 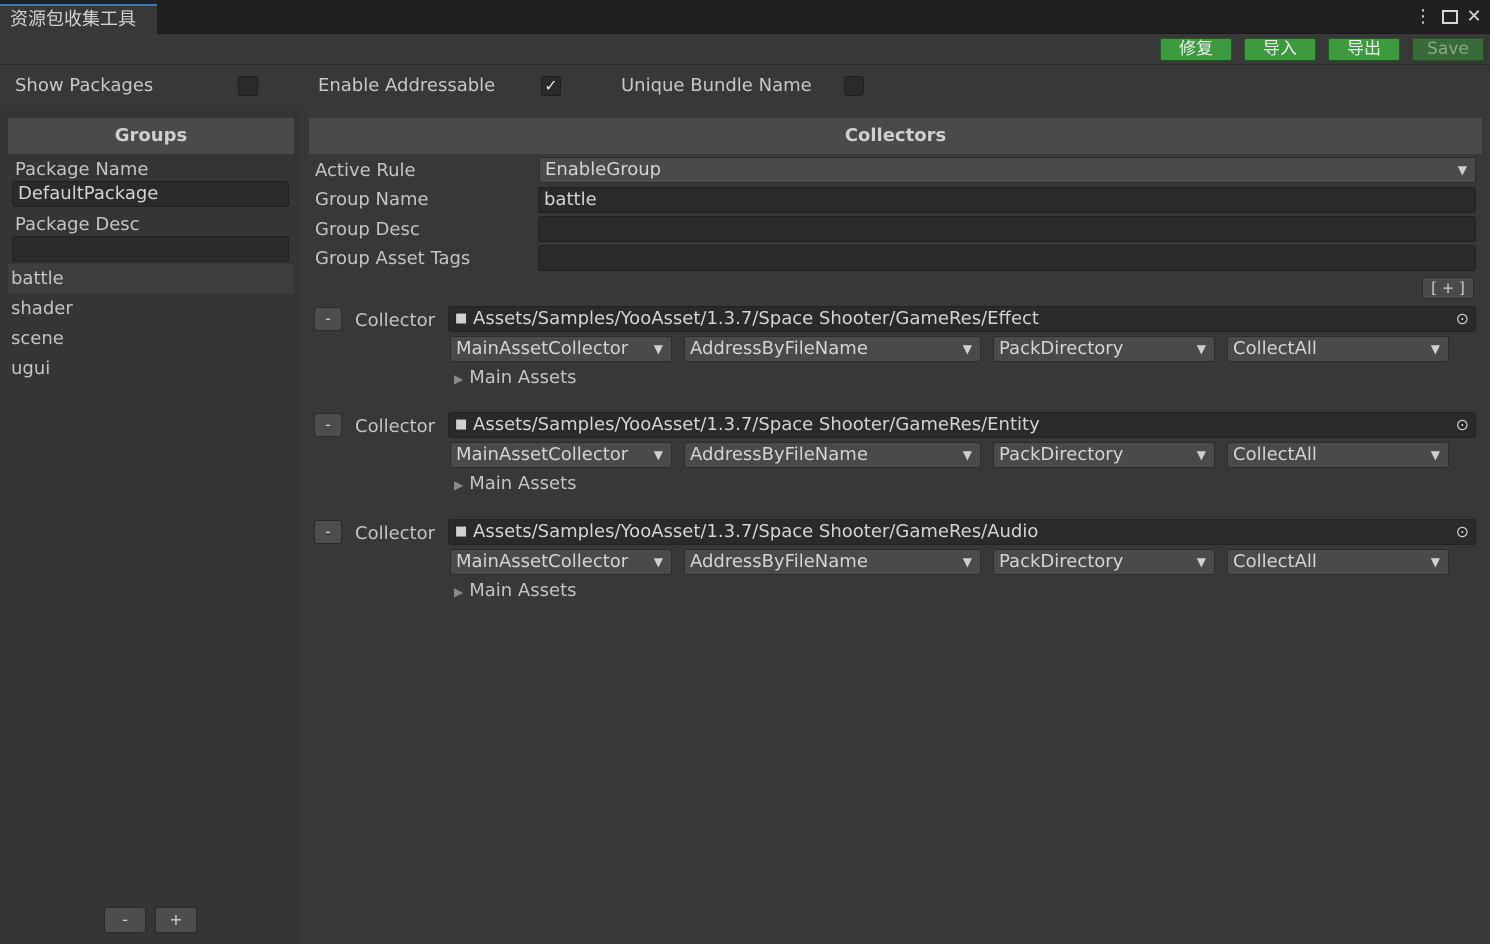 What do you see at coordinates (1007, 258) in the screenshot?
I see `group-asset-tags-input` at bounding box center [1007, 258].